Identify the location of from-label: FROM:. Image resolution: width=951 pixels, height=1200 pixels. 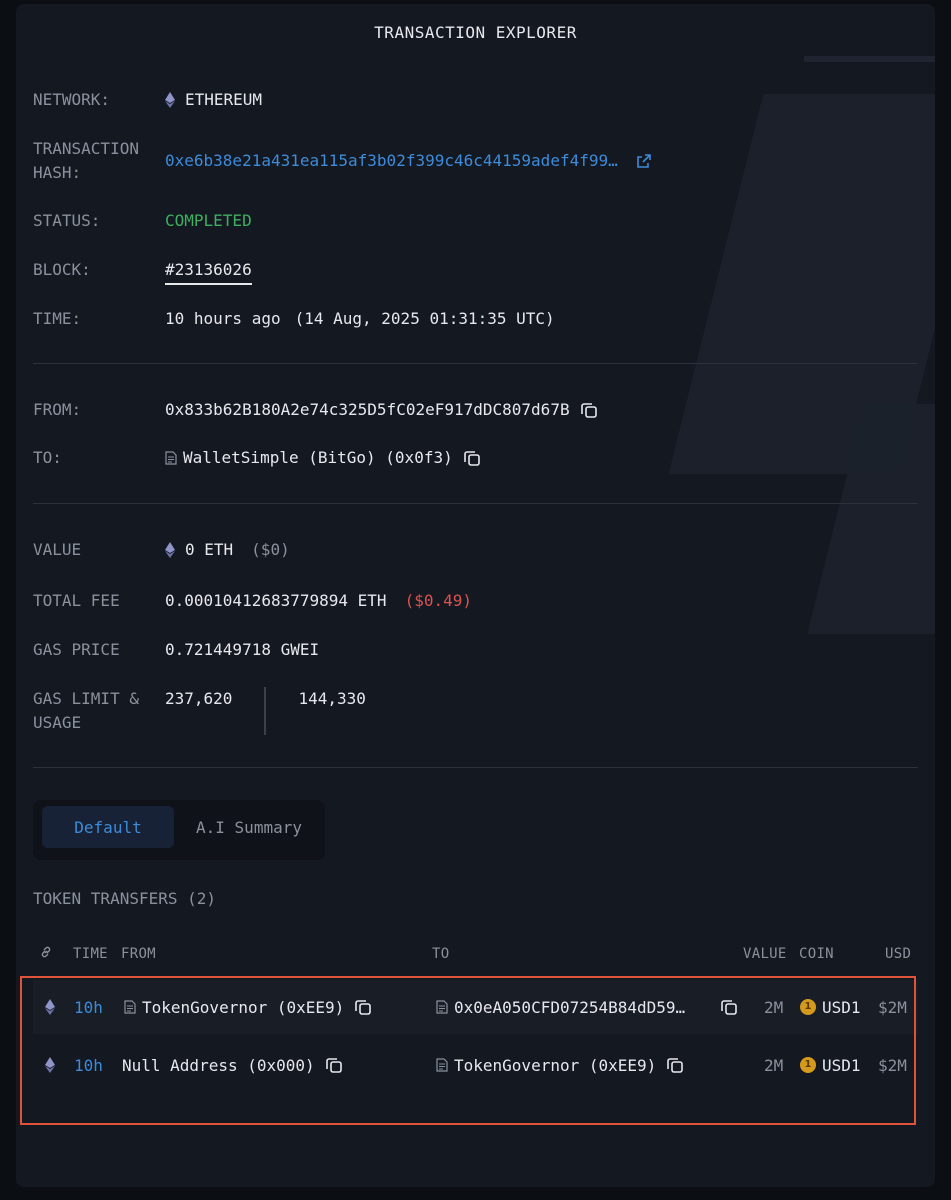
(57, 409).